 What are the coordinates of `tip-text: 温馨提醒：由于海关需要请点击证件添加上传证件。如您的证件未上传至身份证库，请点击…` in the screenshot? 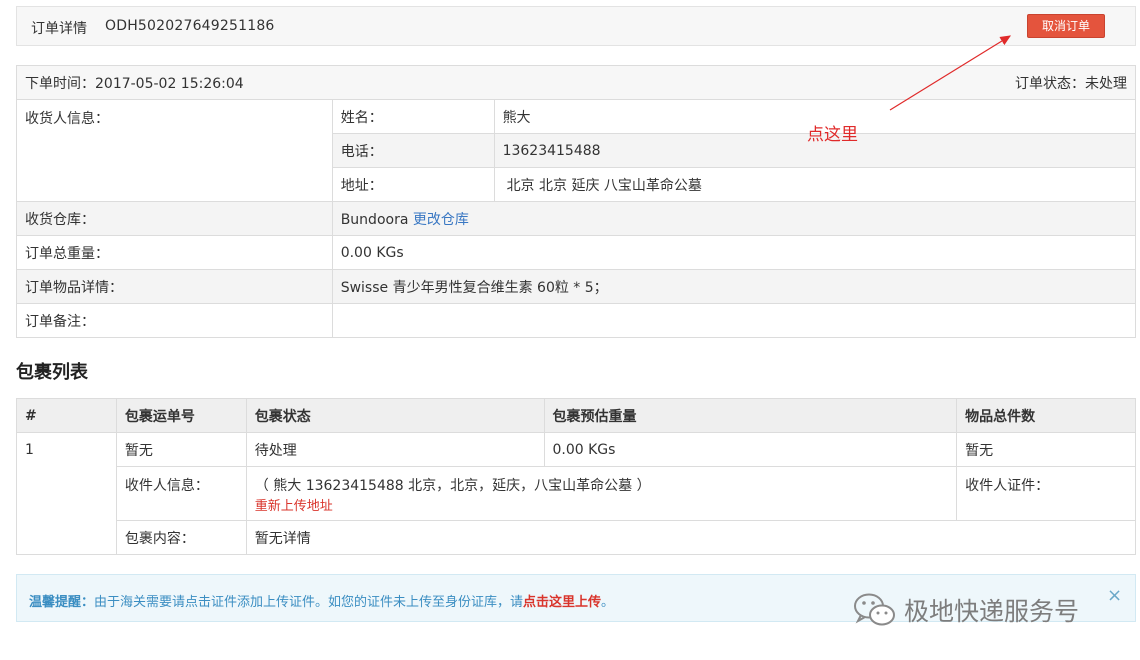 It's located at (321, 600).